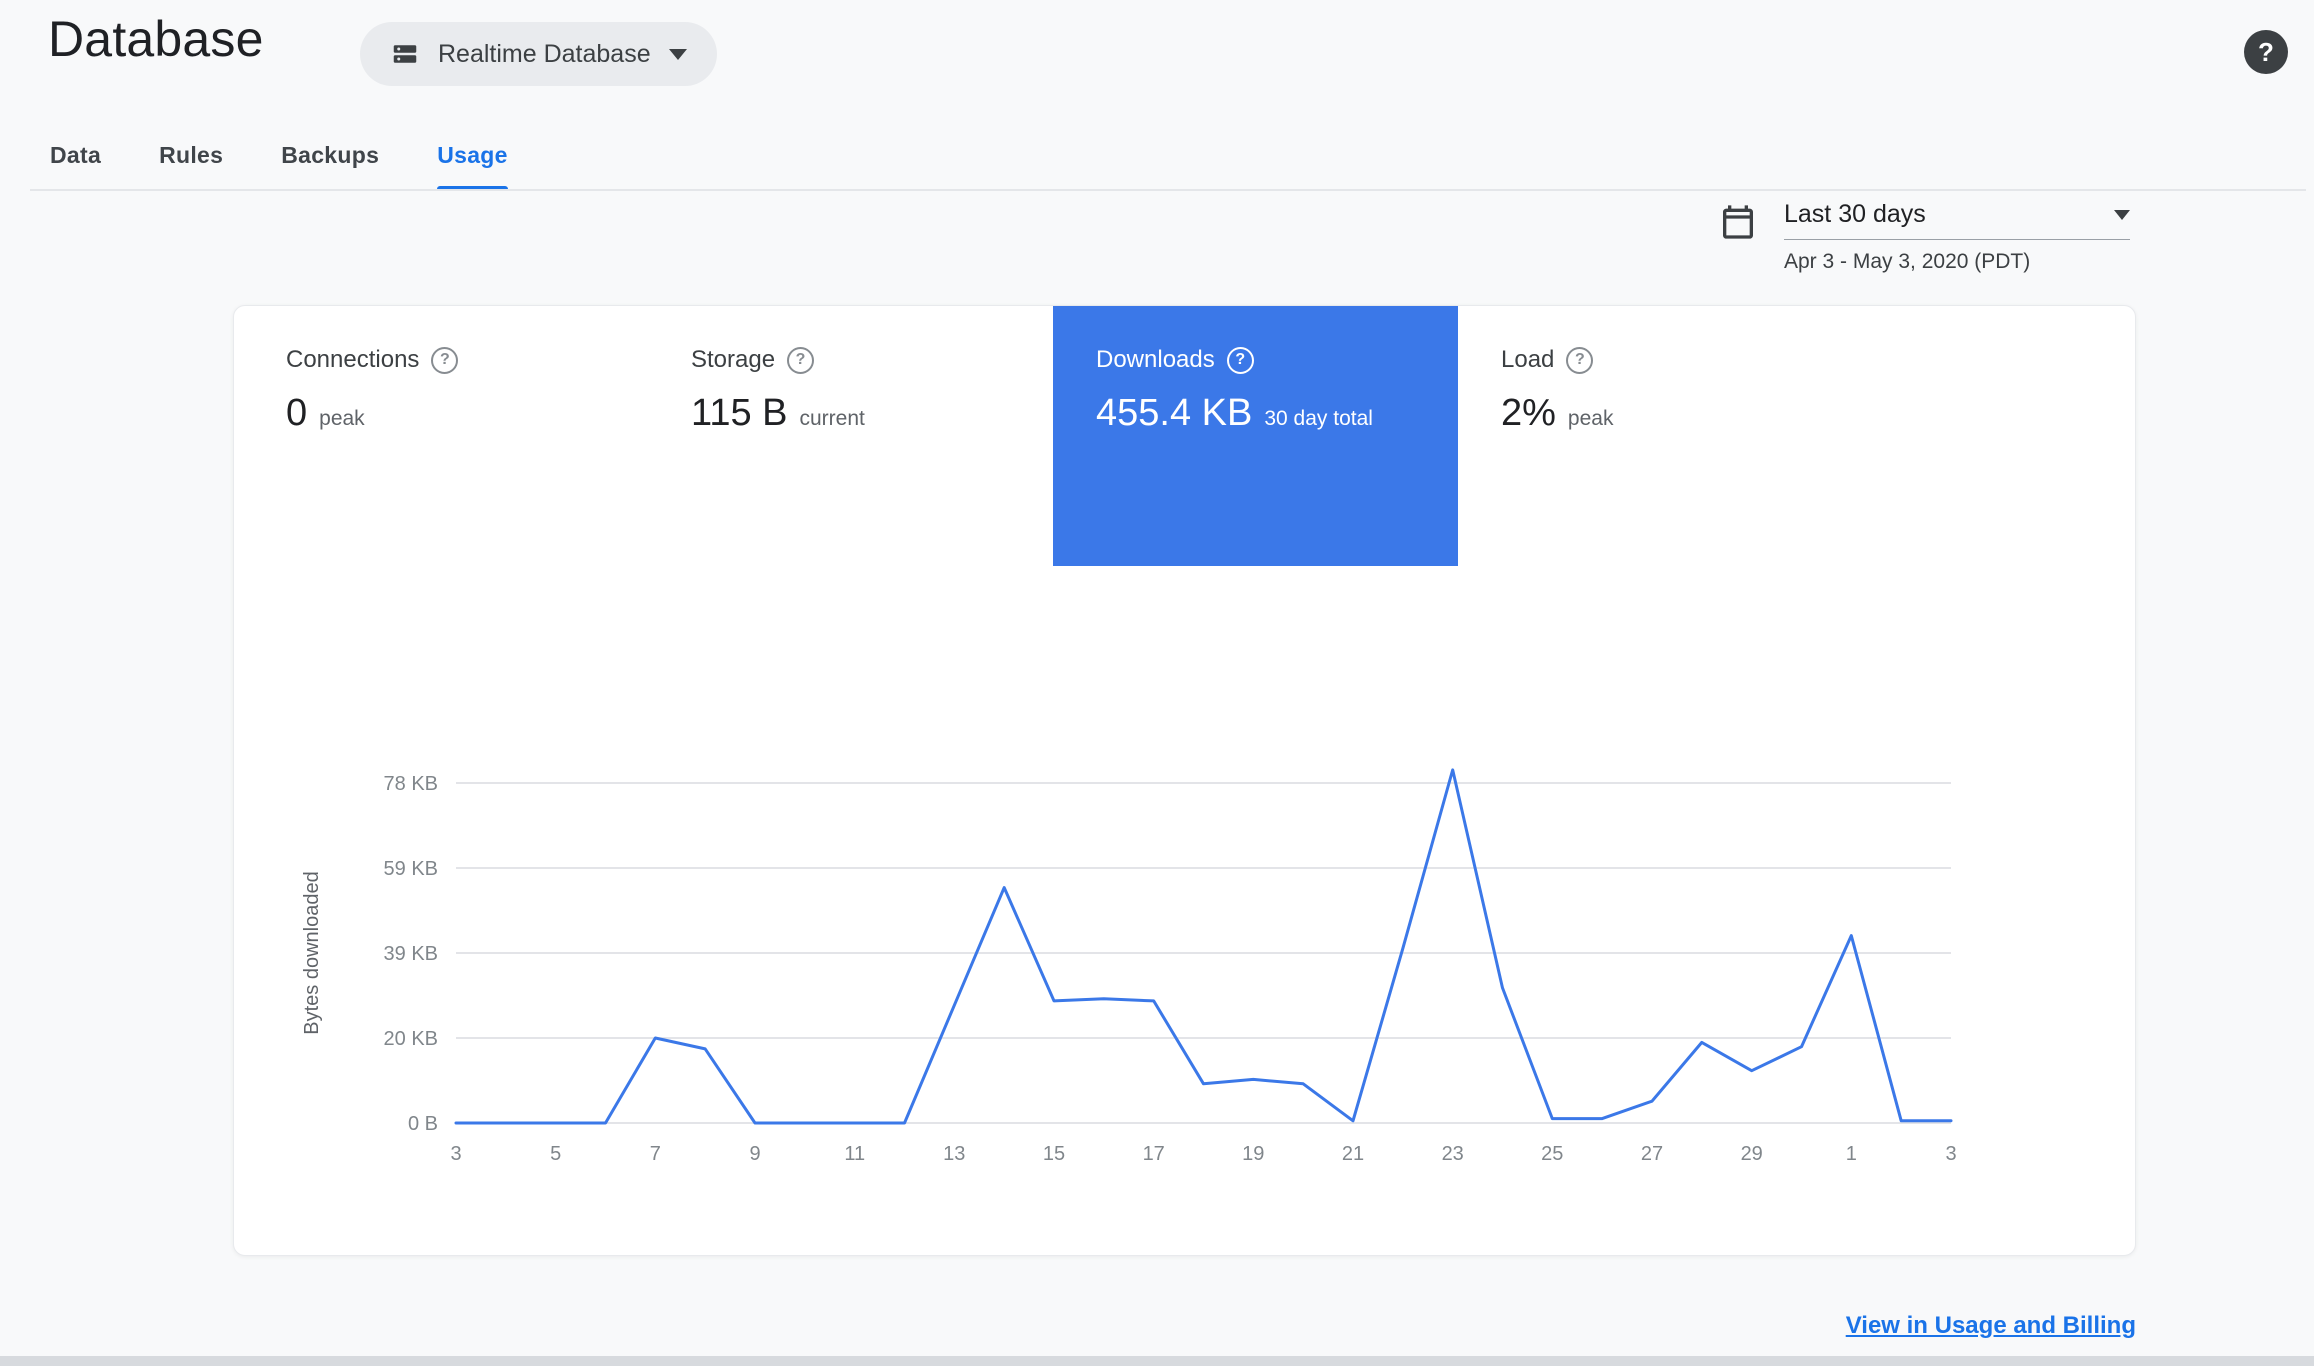 This screenshot has height=1366, width=2314. I want to click on svg-text: 27, so click(1652, 1154).